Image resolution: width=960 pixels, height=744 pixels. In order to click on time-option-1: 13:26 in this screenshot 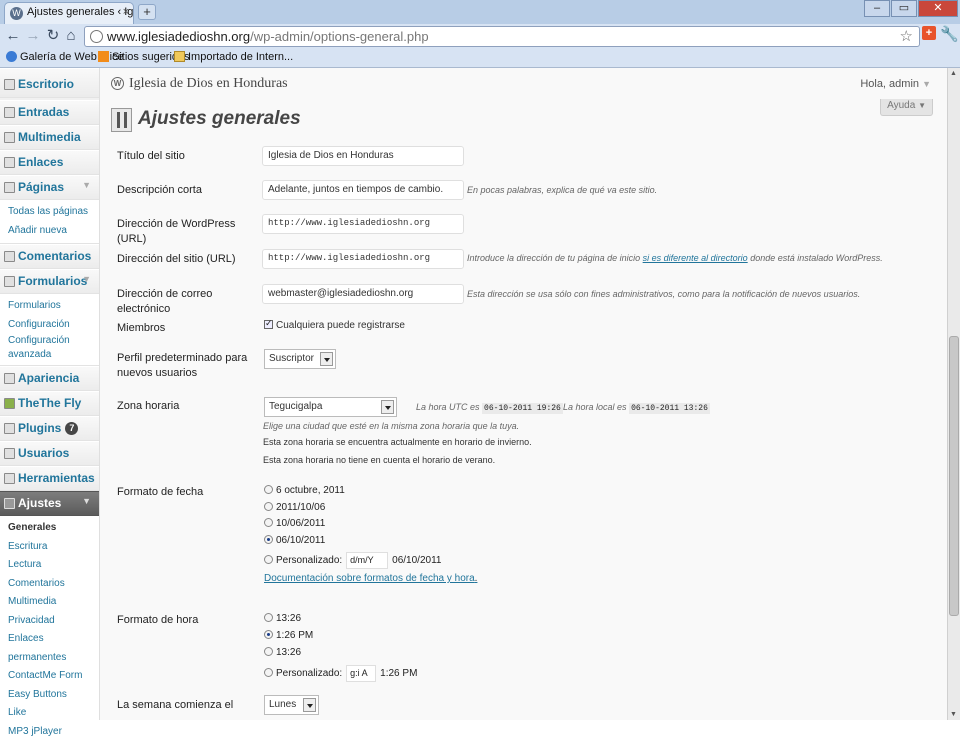, I will do `click(282, 618)`.